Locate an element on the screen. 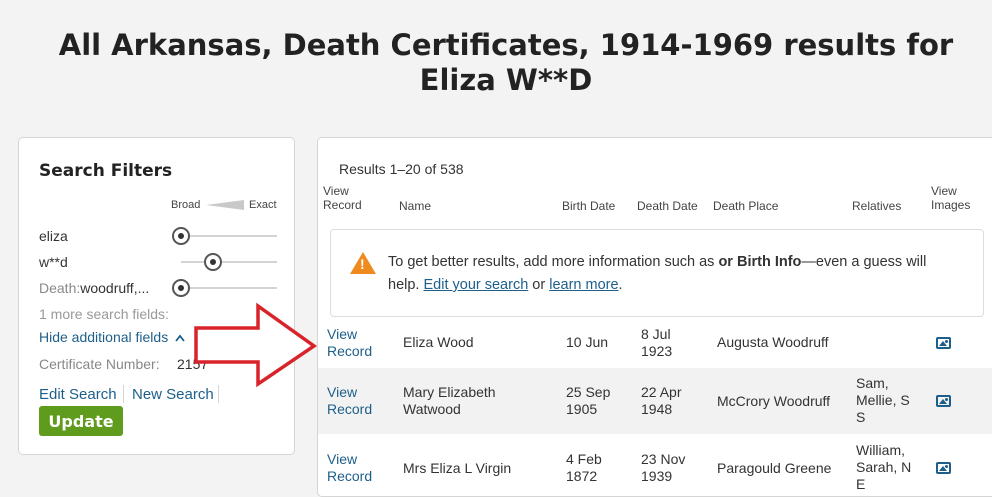  col-view-images: View Images is located at coordinates (951, 198).